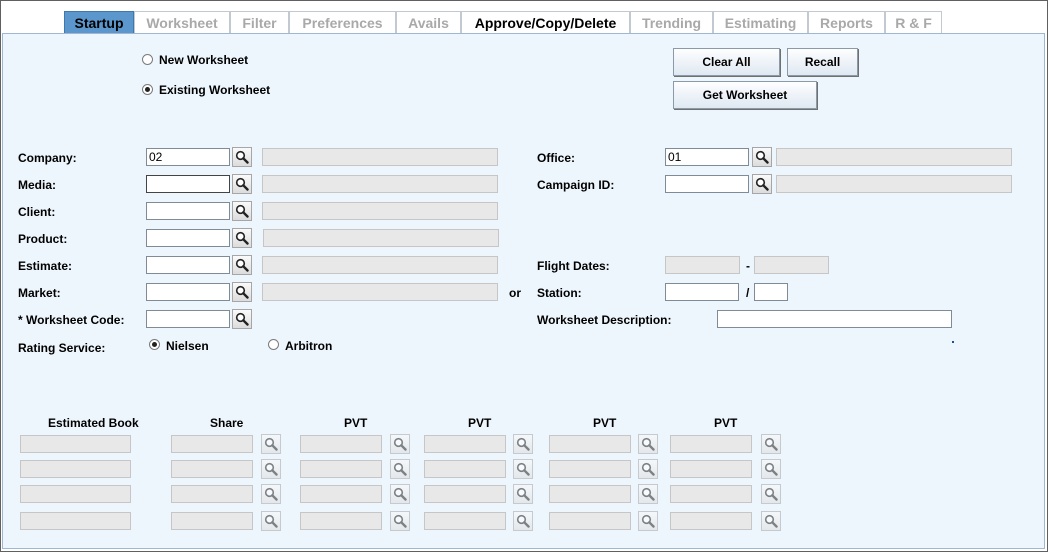 The width and height of the screenshot is (1048, 552). I want to click on arbitron-label: Arbitron, so click(309, 346).